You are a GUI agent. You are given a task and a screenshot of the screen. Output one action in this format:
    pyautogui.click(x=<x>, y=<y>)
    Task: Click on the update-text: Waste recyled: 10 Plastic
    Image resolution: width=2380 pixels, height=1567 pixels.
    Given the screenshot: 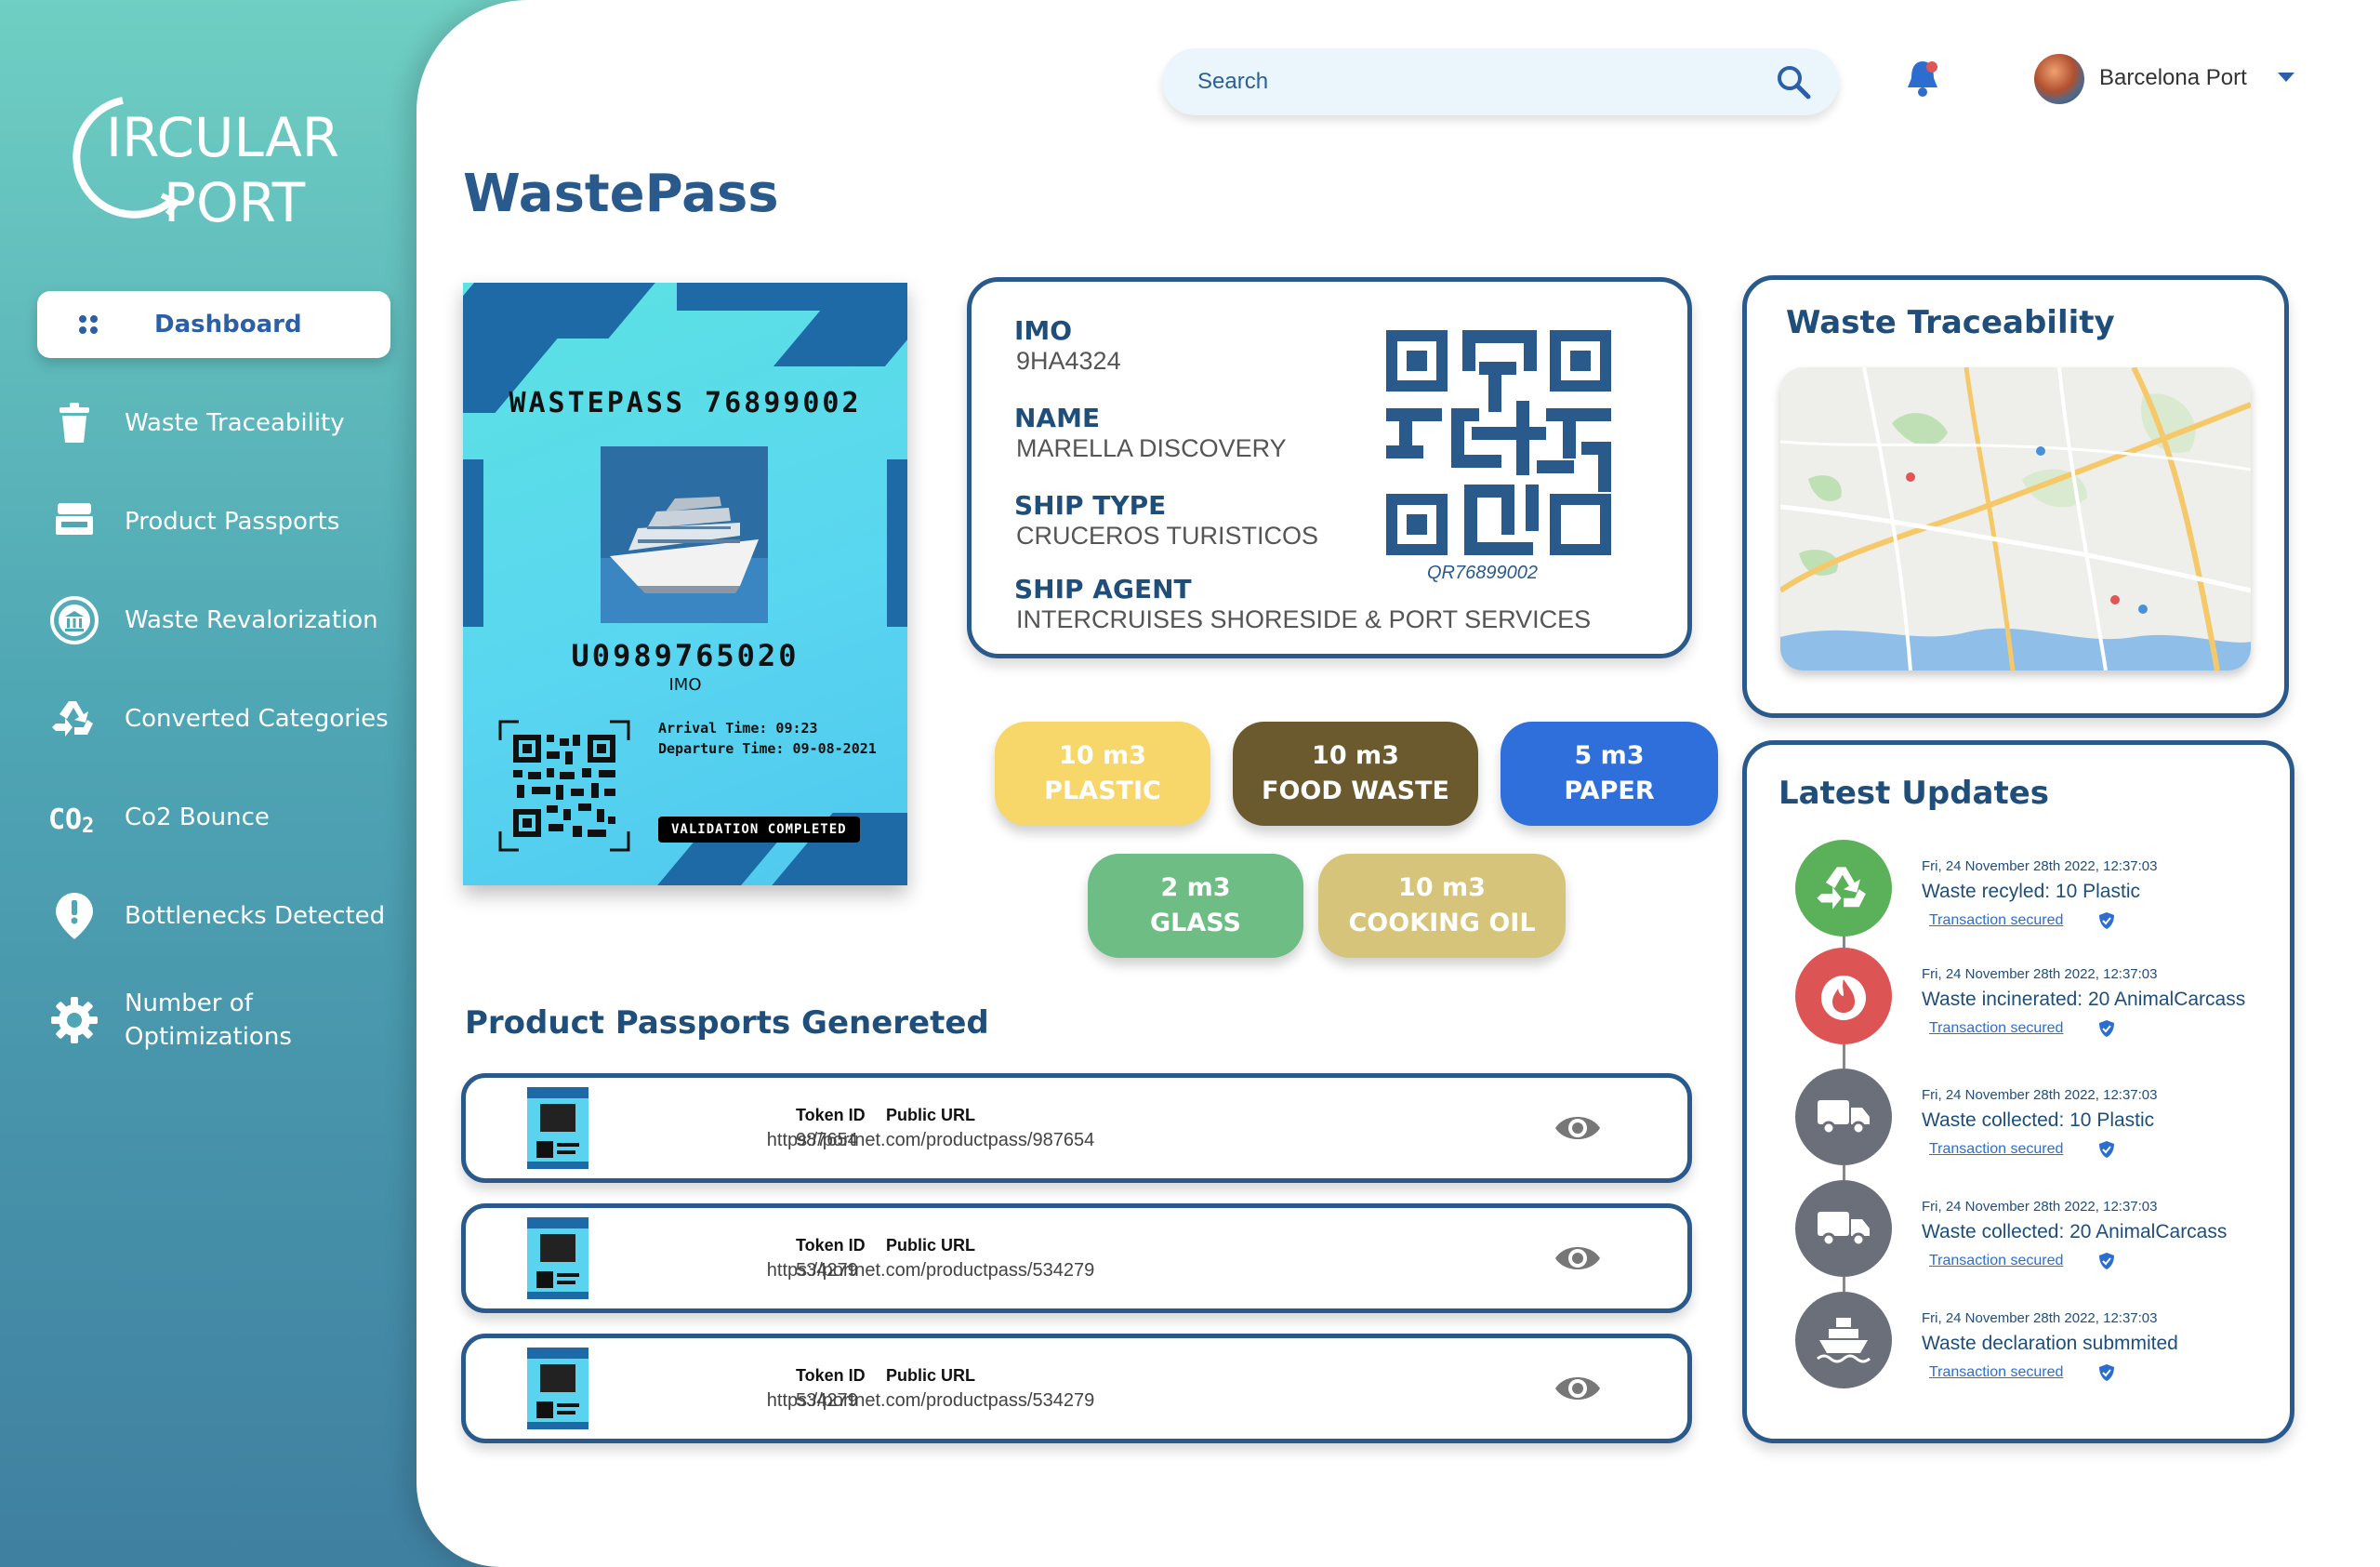 What is the action you would take?
    pyautogui.click(x=2031, y=891)
    